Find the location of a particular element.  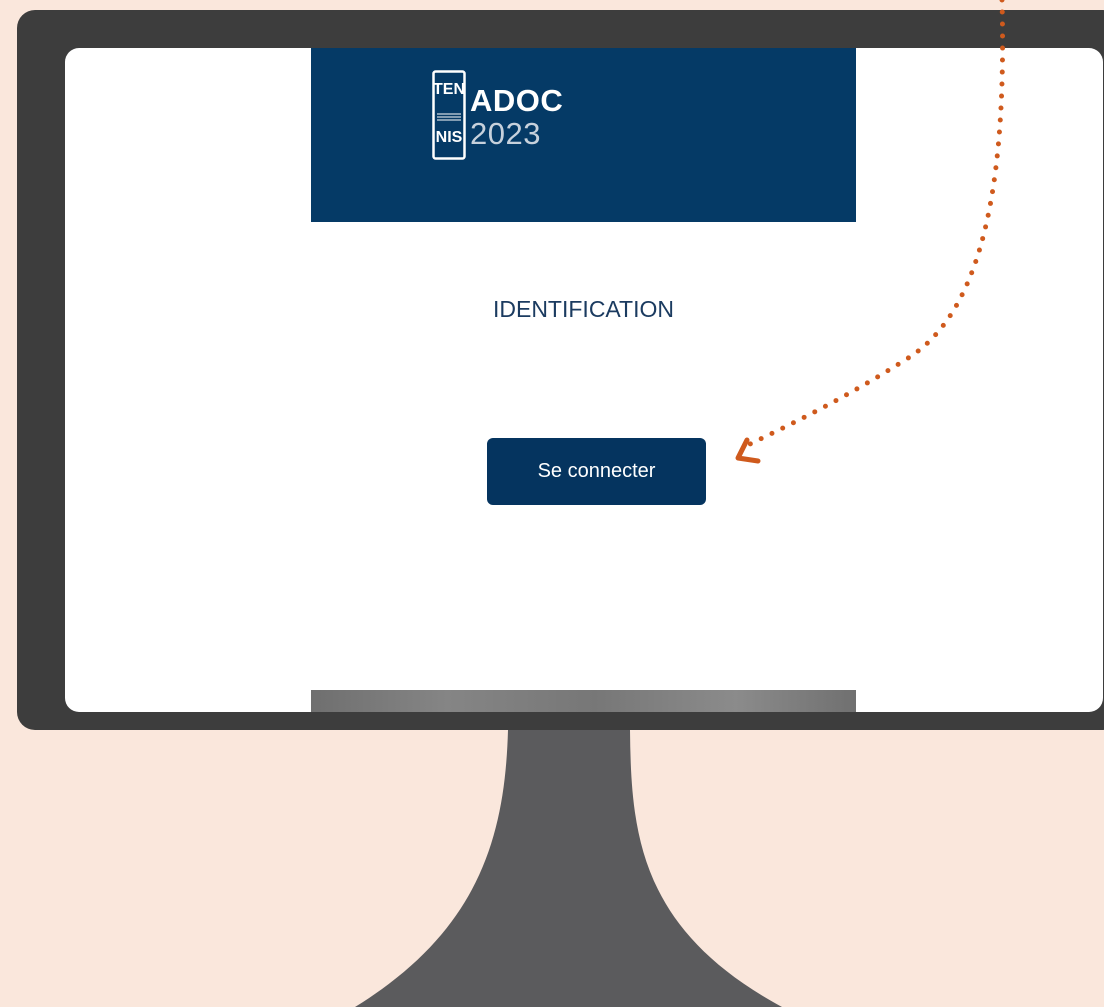

brand-title: ADOC is located at coordinates (517, 100).